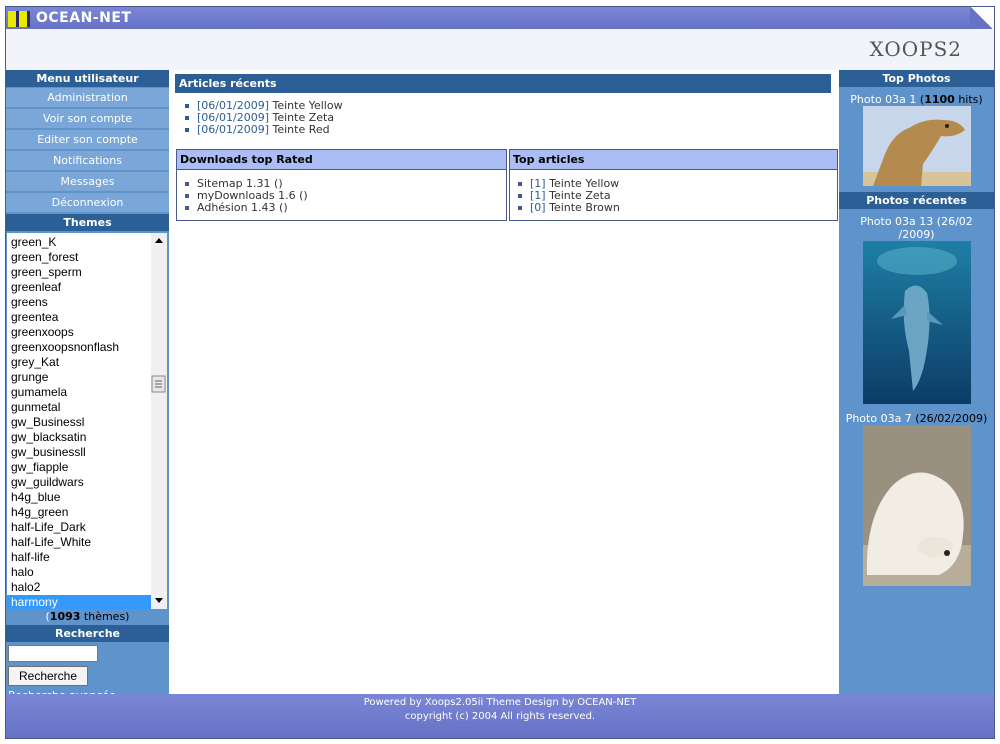 This screenshot has width=1000, height=744. What do you see at coordinates (916, 505) in the screenshot?
I see `polar-bear-photo` at bounding box center [916, 505].